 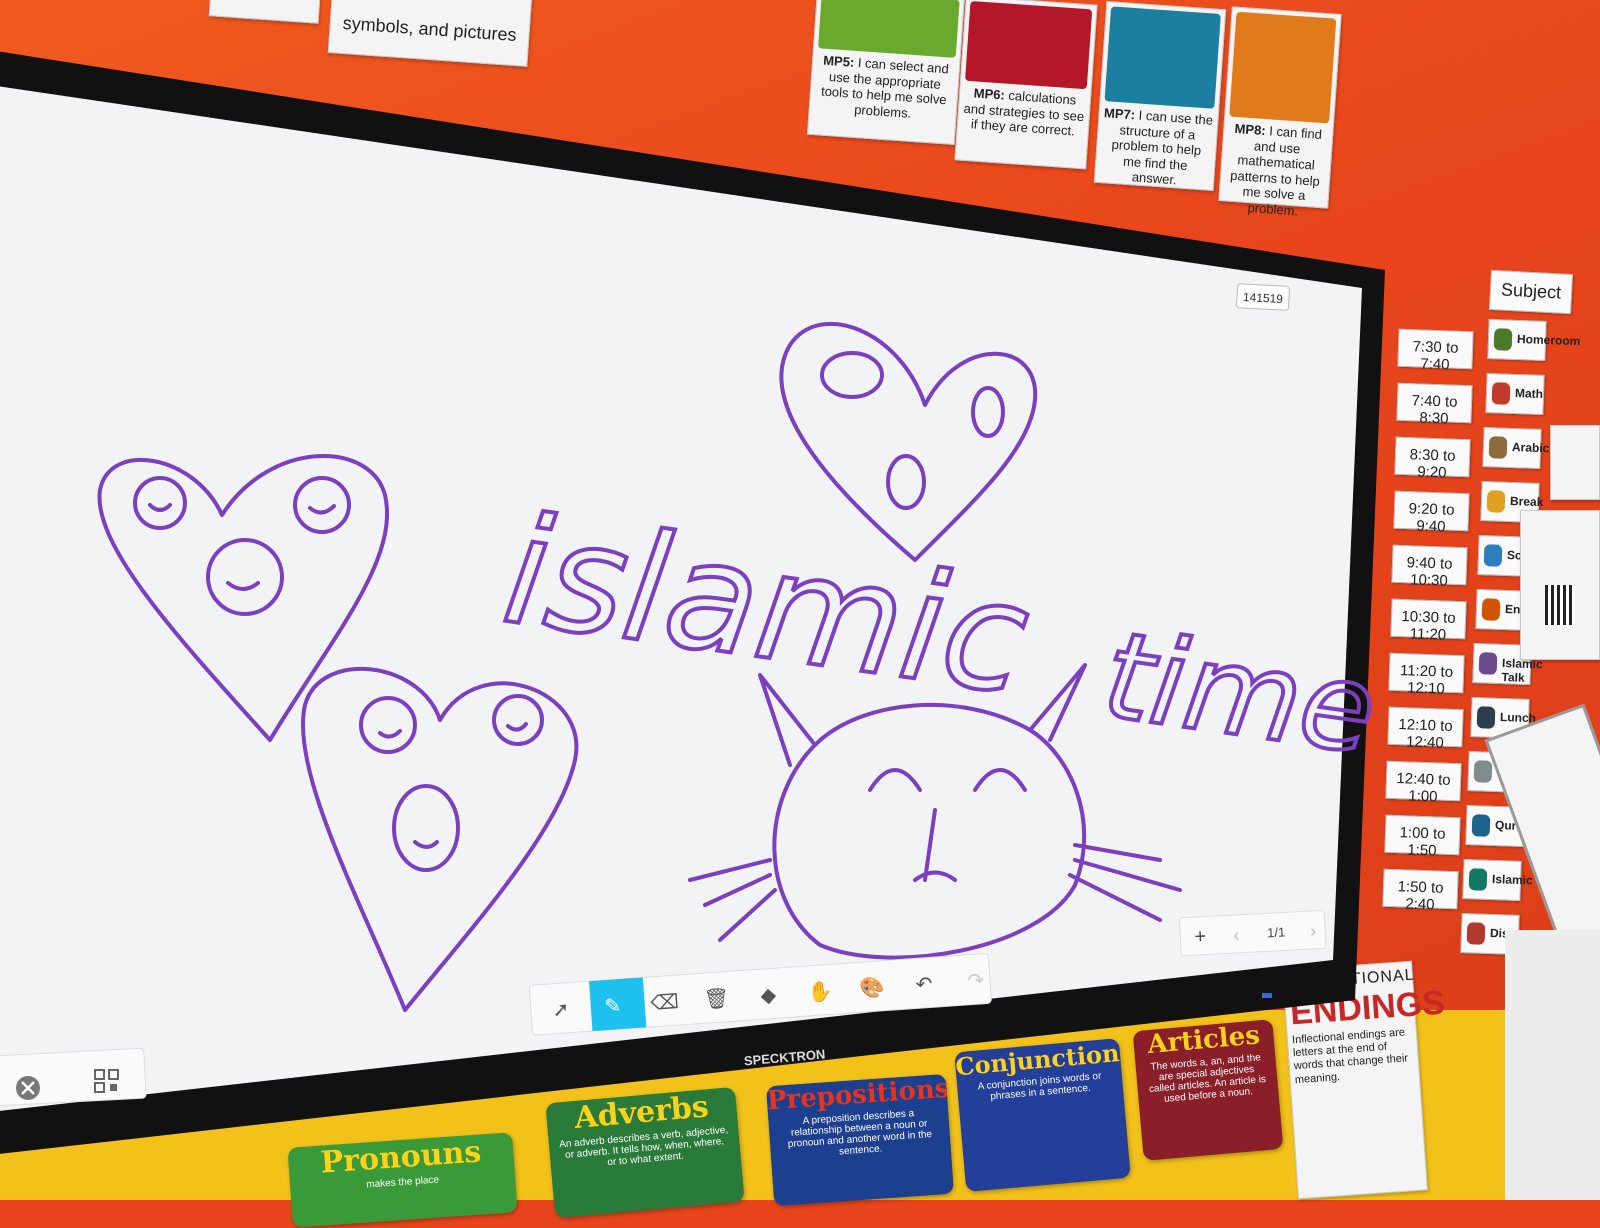 What do you see at coordinates (769, 994) in the screenshot?
I see `shapes-icon: ◆` at bounding box center [769, 994].